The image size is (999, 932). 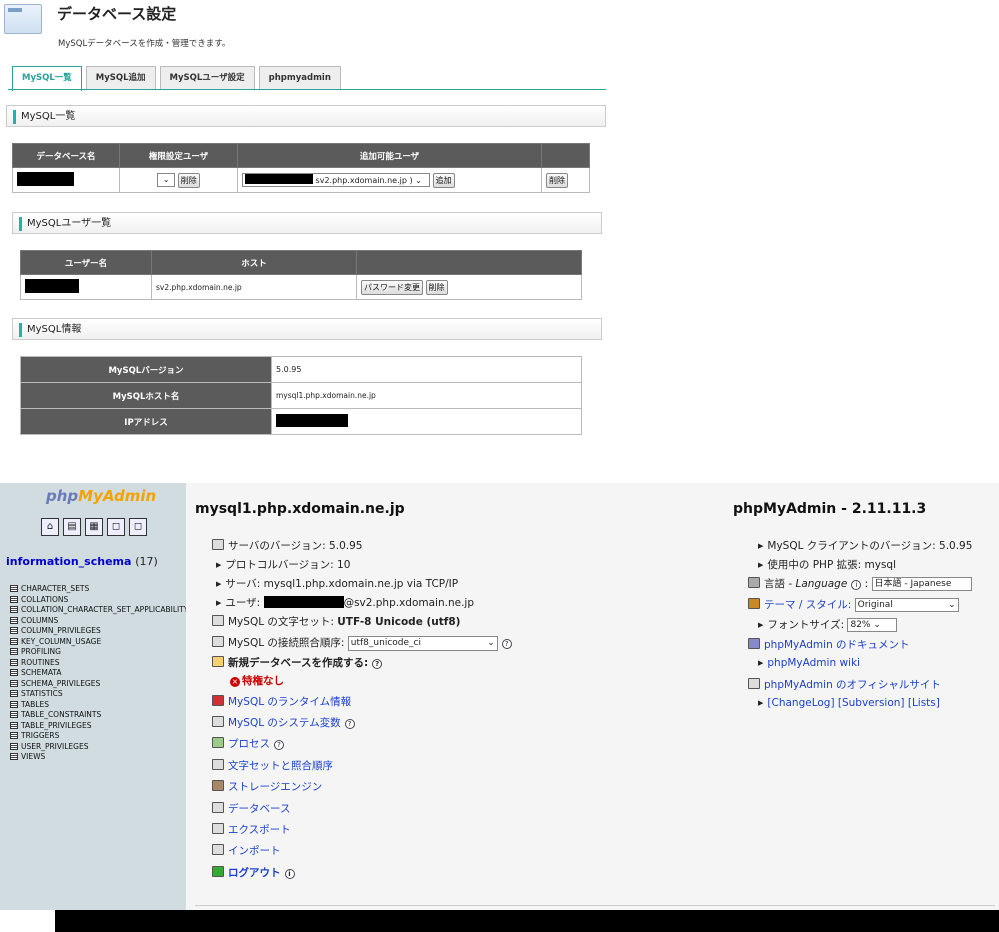 I want to click on sql-icon: ▦, so click(x=94, y=527).